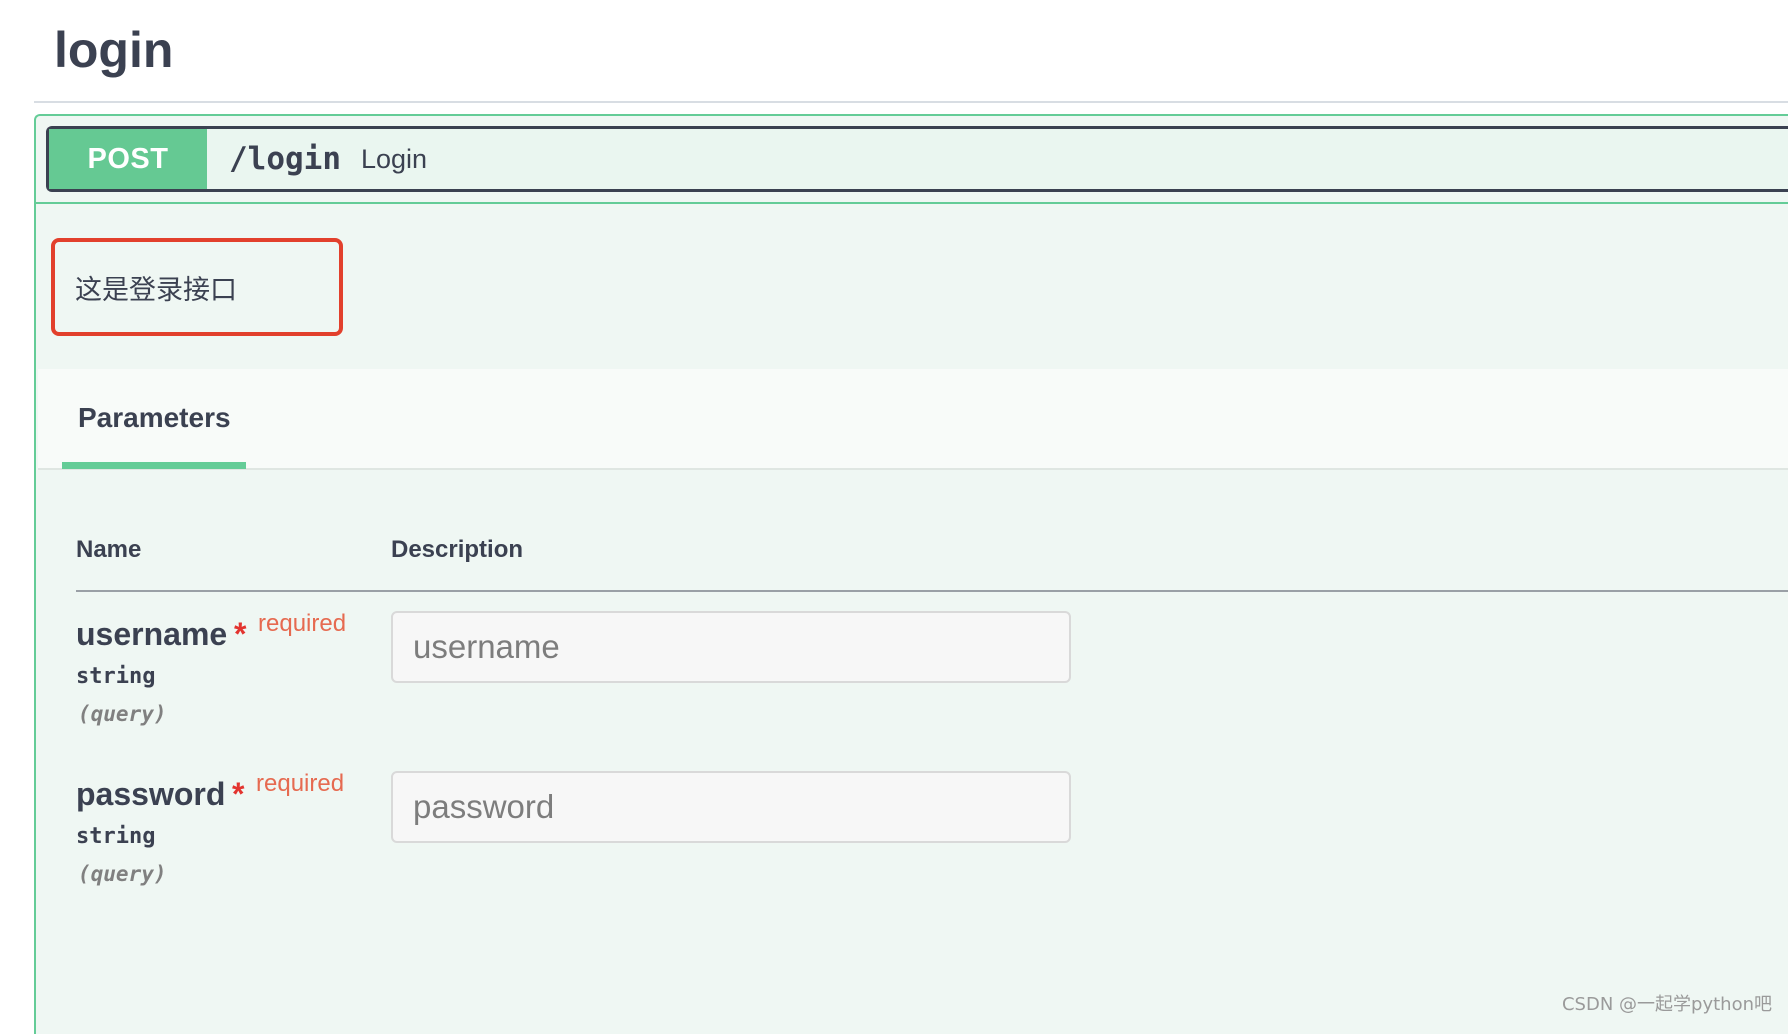 This screenshot has width=1788, height=1034. I want to click on operation-summary: POST /login Login, so click(917, 159).